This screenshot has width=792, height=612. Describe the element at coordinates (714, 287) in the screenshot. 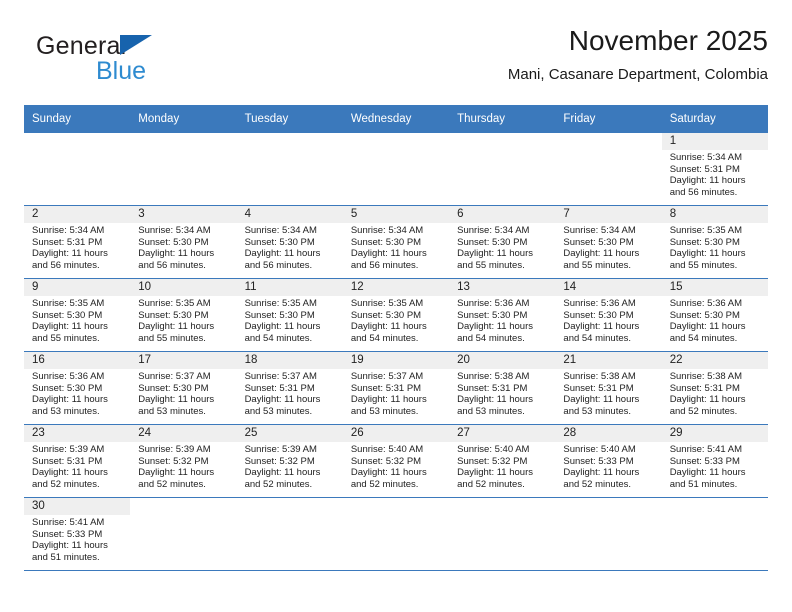

I see `day-number: 15` at that location.